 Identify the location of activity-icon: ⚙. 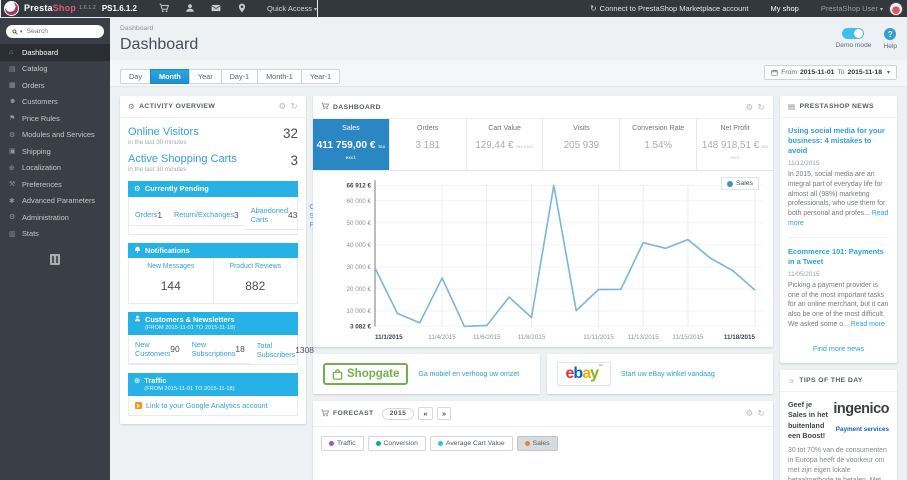
(132, 106).